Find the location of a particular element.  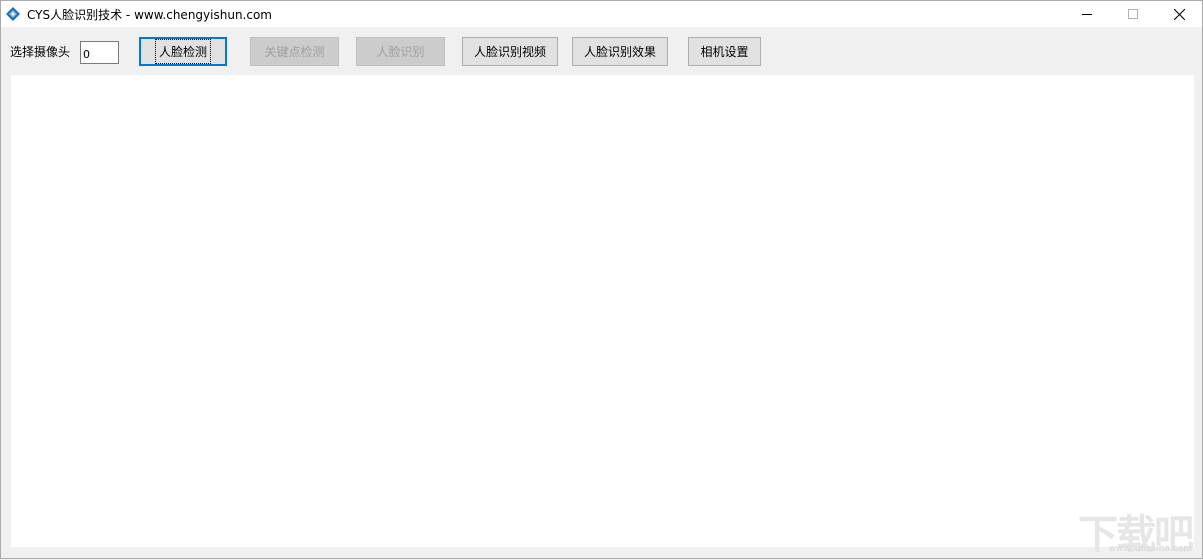

camera-settings-button-label: 相机设置 is located at coordinates (724, 52).